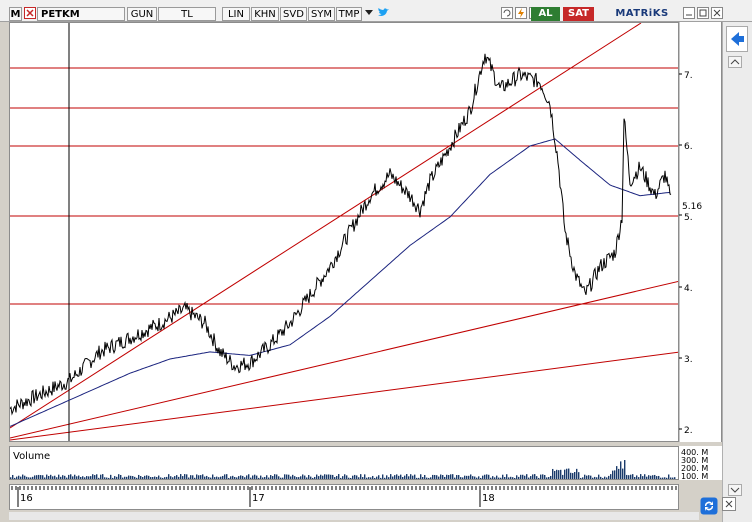 This screenshot has height=522, width=752. What do you see at coordinates (236, 14) in the screenshot?
I see `scale-button: LIN` at bounding box center [236, 14].